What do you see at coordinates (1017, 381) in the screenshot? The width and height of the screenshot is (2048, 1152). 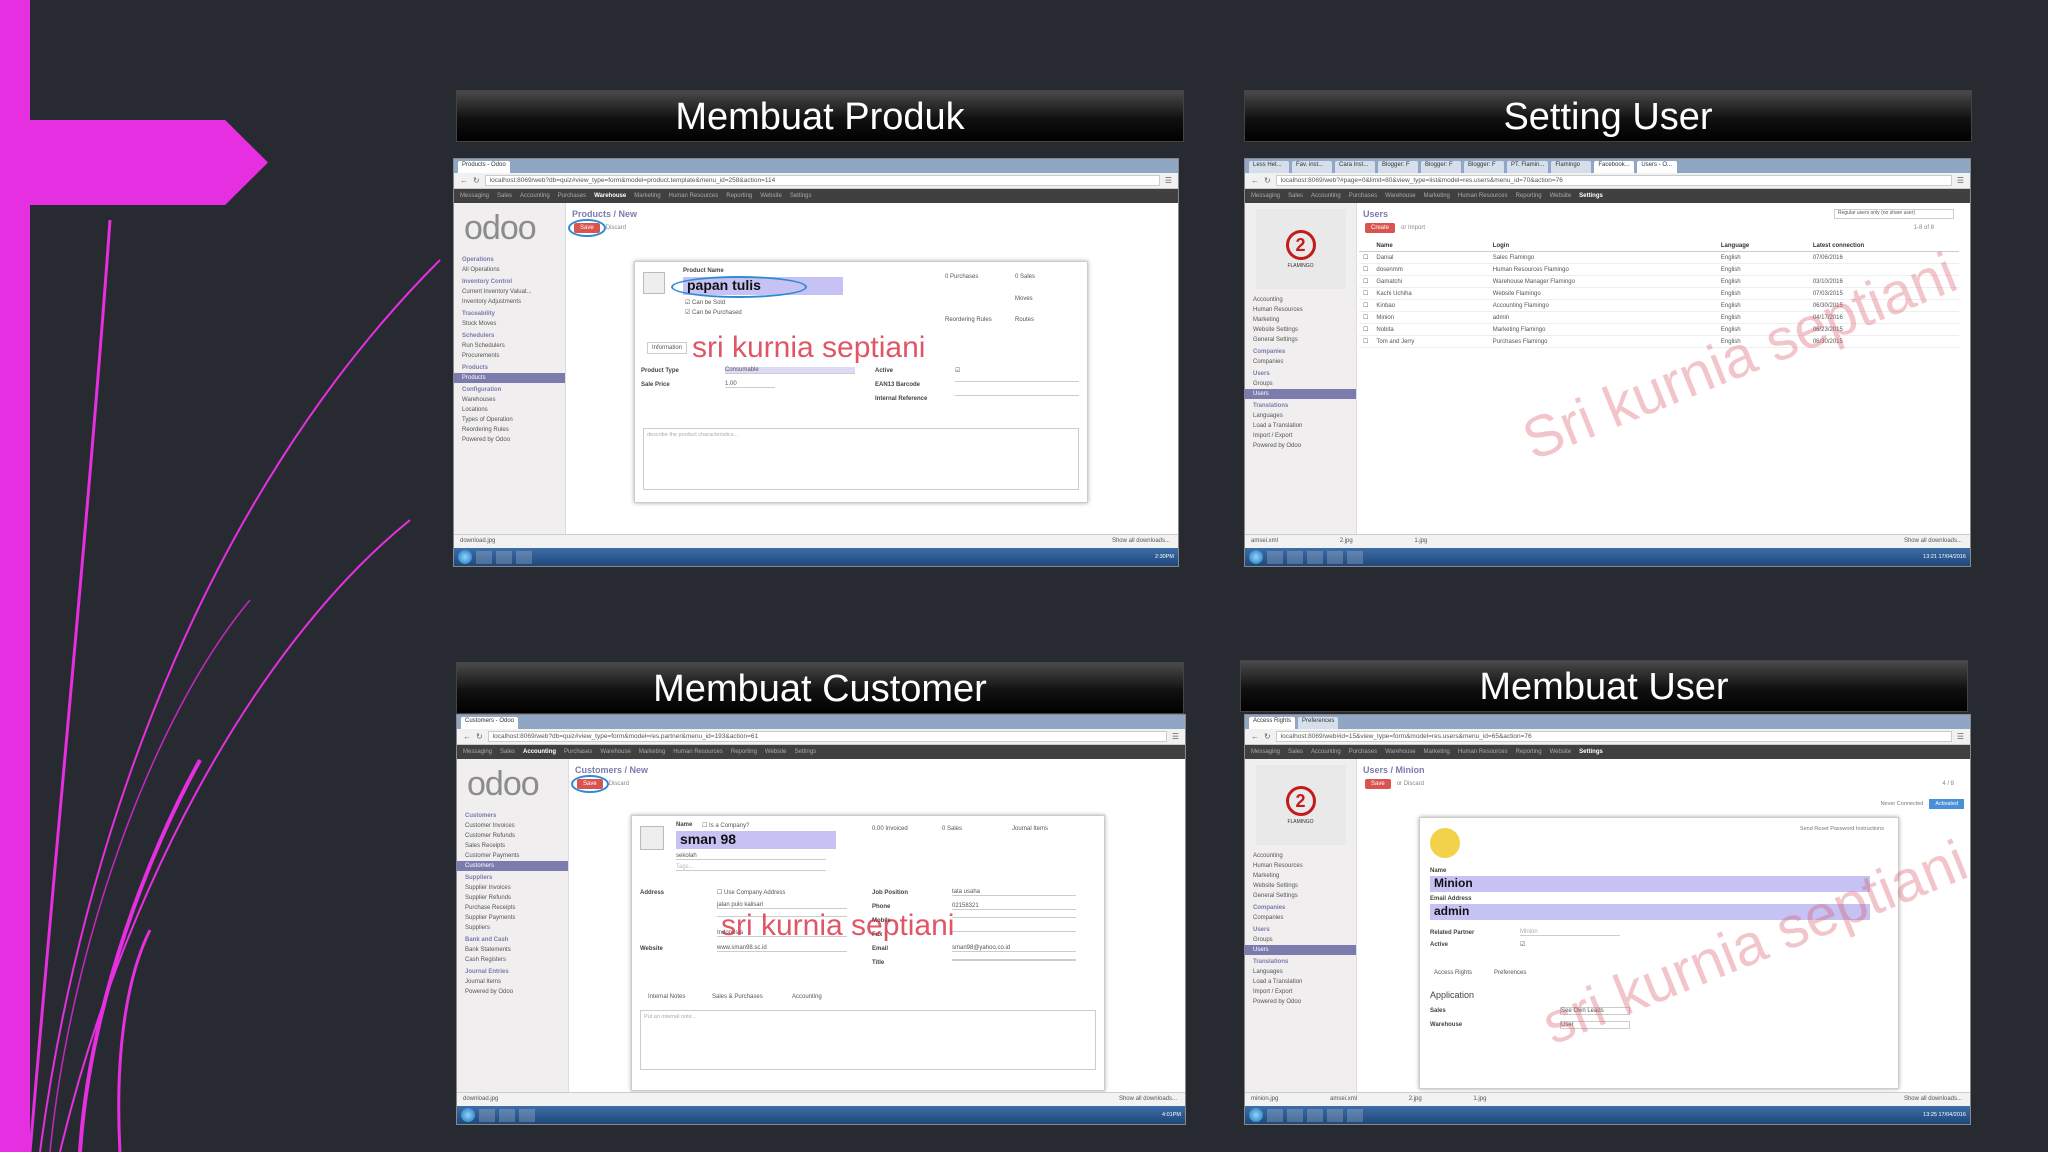 I see `ean-barcode-field` at bounding box center [1017, 381].